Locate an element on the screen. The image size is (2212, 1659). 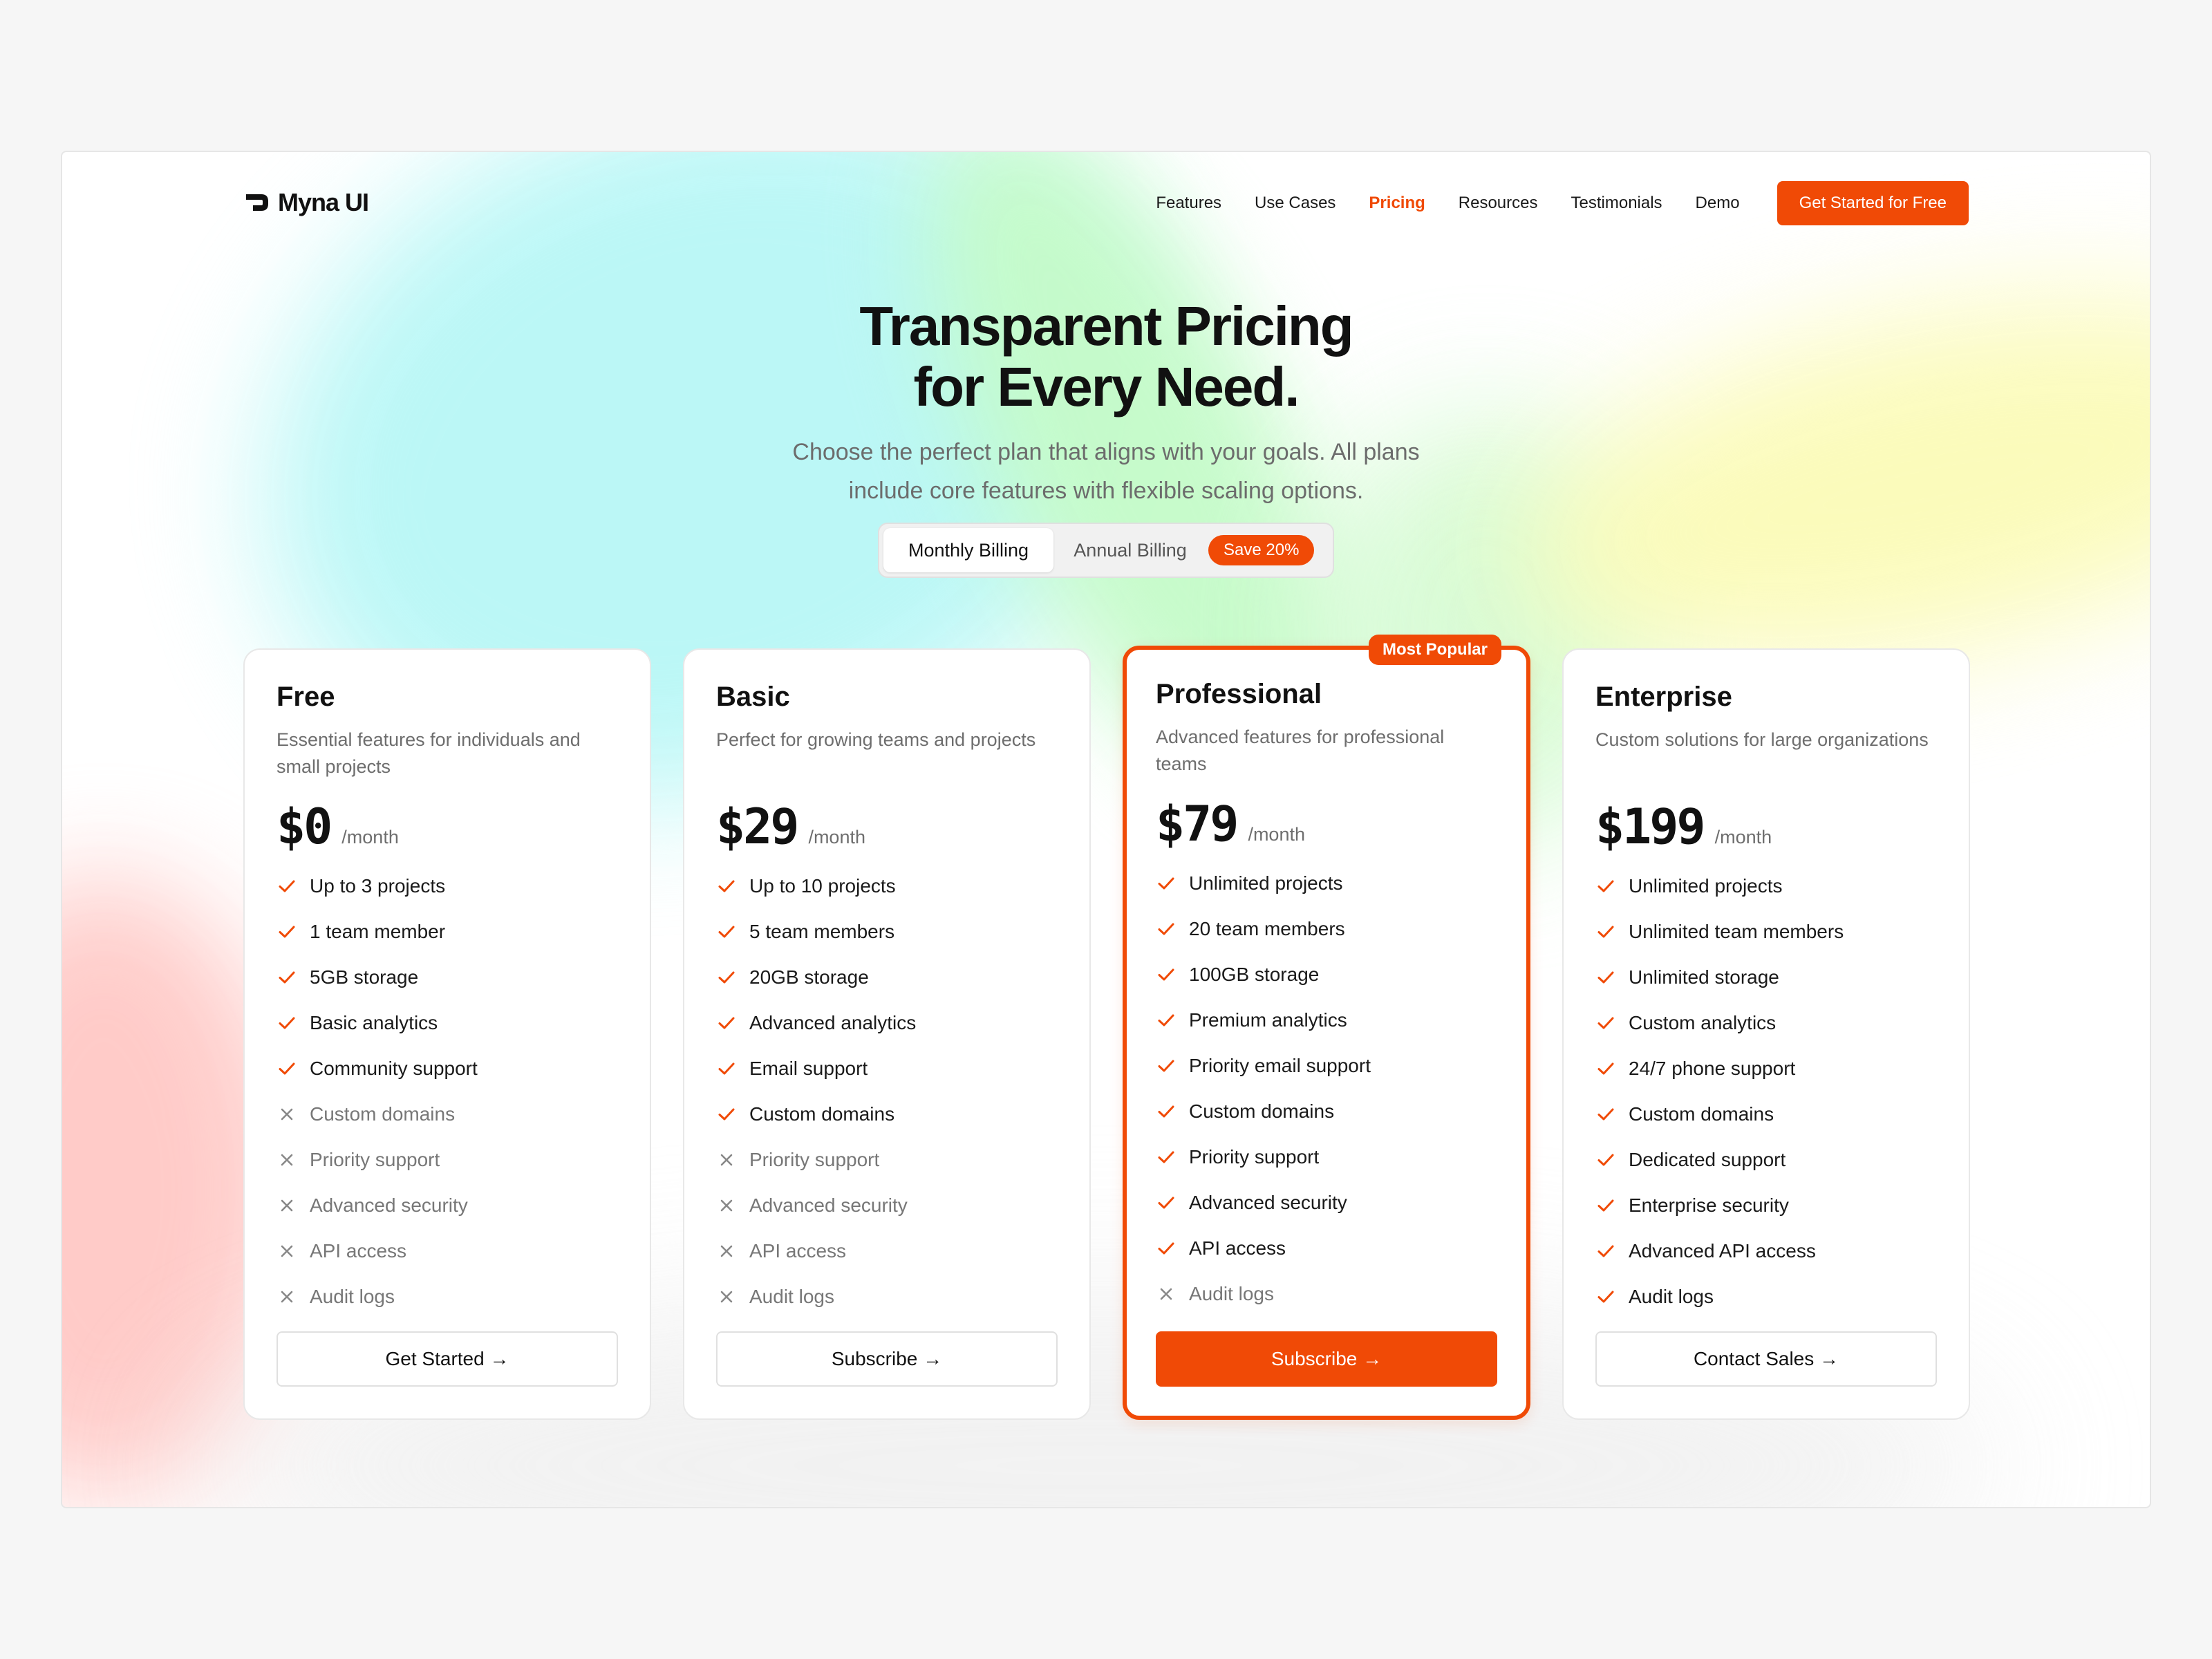
plan-description: Custom solutions for large organizations is located at coordinates (1762, 739).